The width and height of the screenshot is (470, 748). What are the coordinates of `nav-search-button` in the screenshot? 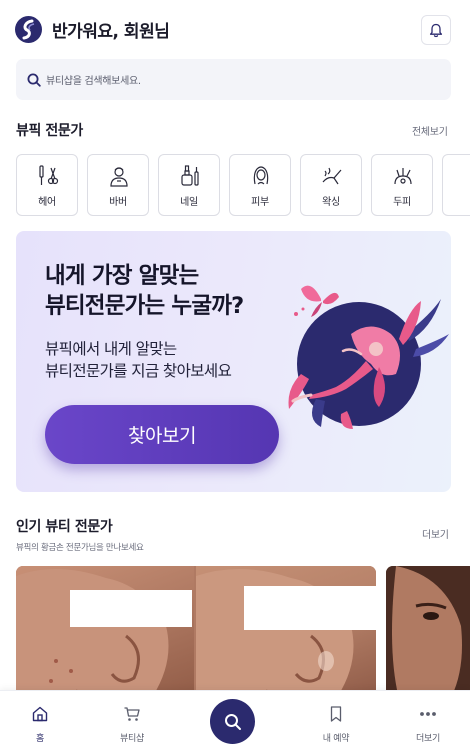 It's located at (232, 721).